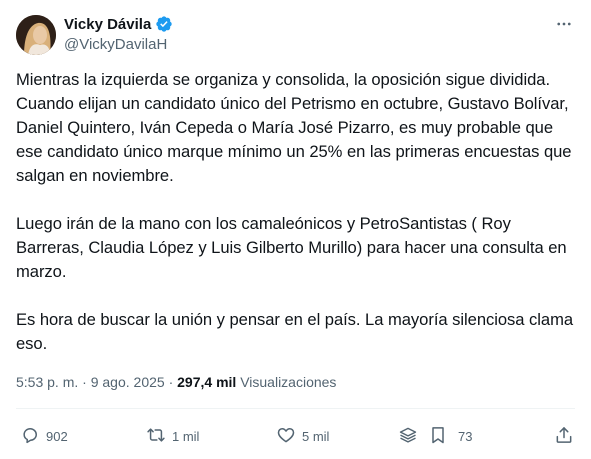 The image size is (591, 459). I want to click on retweet-button: 1 mil, so click(172, 436).